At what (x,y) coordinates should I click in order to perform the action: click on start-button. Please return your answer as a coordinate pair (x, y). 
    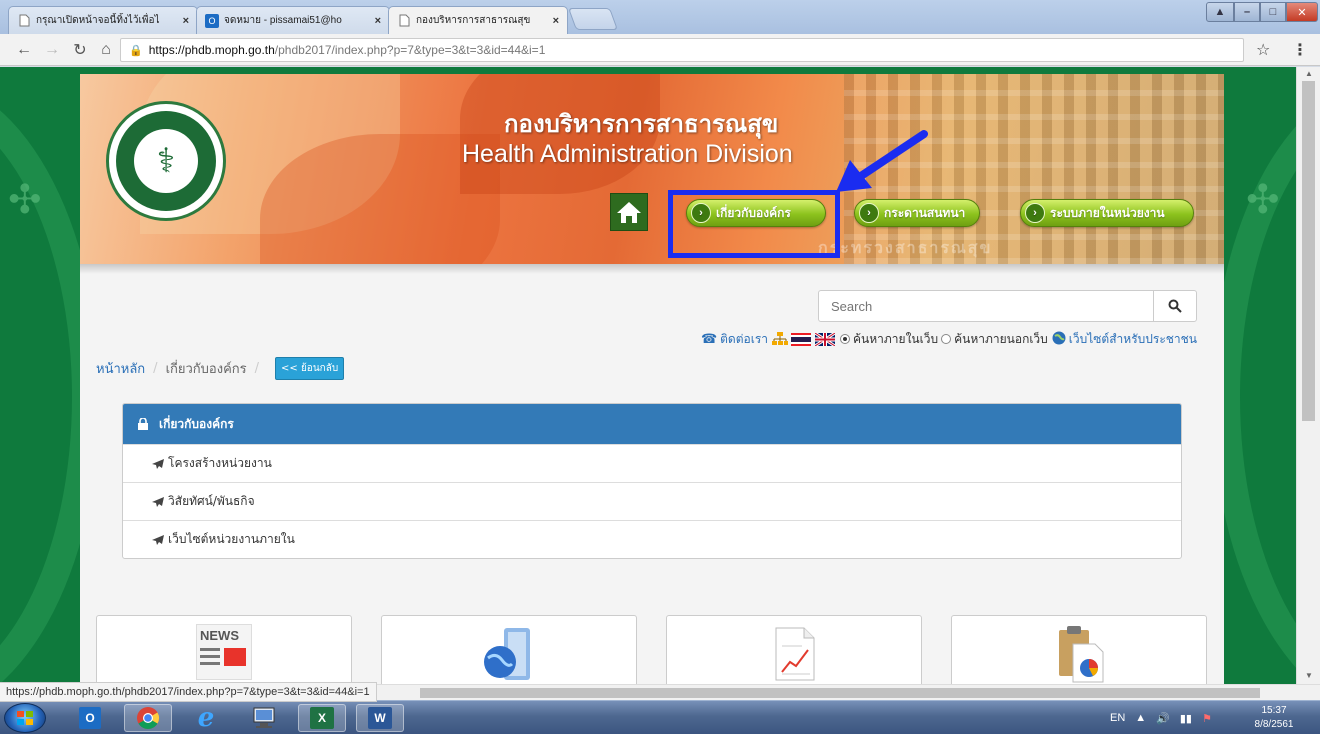
    Looking at the image, I should click on (25, 718).